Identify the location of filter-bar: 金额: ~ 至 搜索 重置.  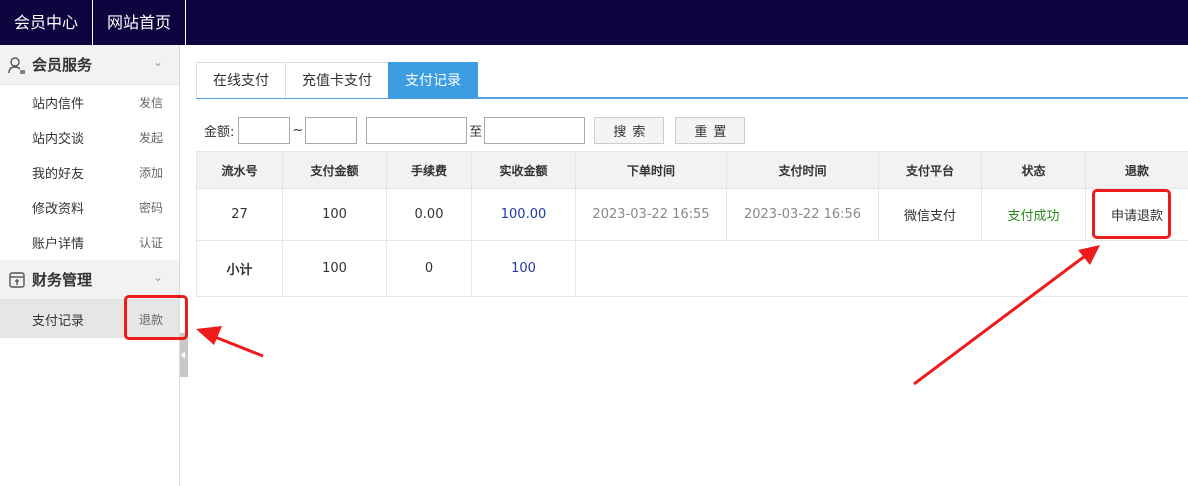
(471, 130).